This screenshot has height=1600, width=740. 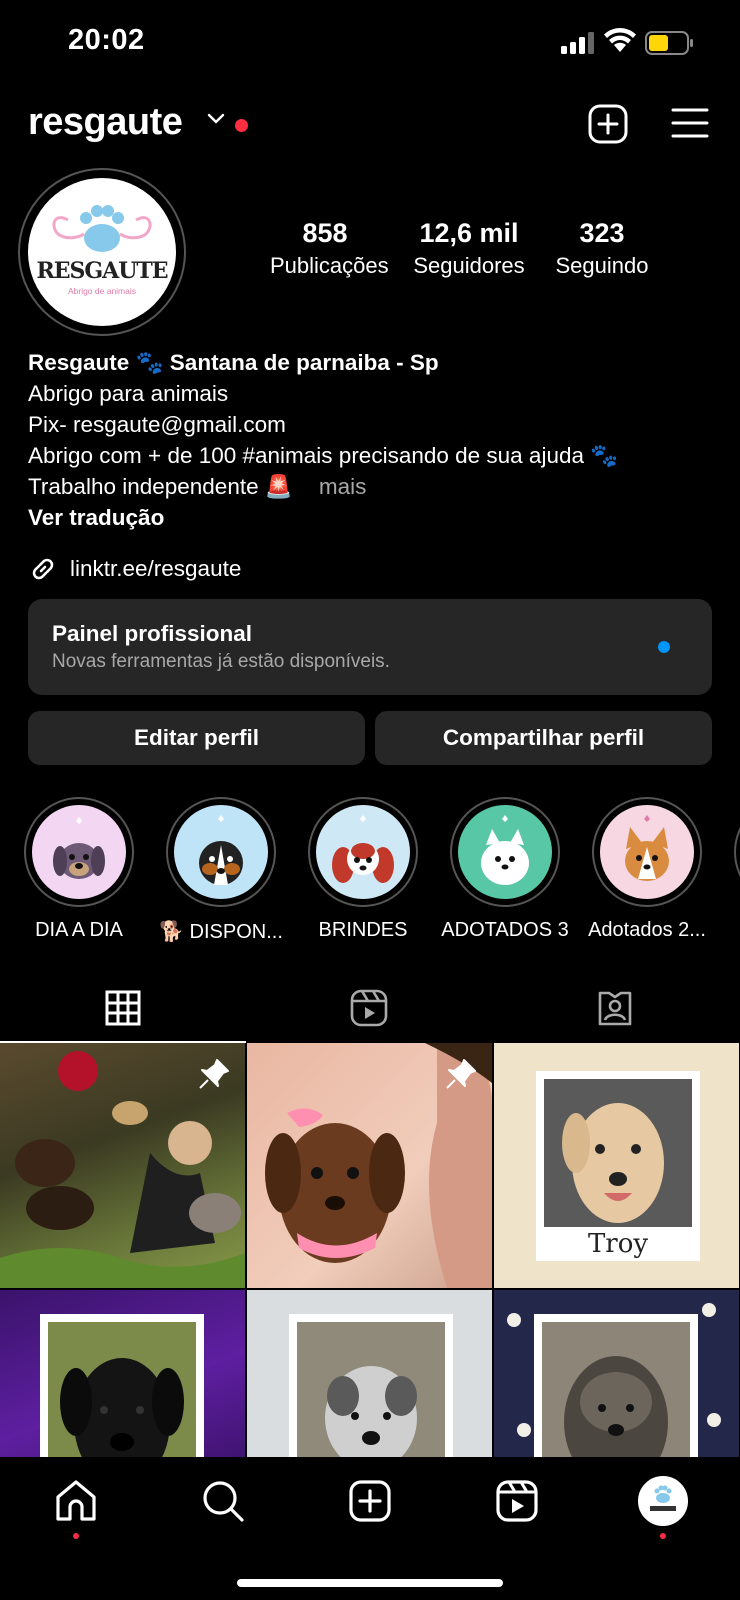 I want to click on tab-reels, so click(x=369, y=1008).